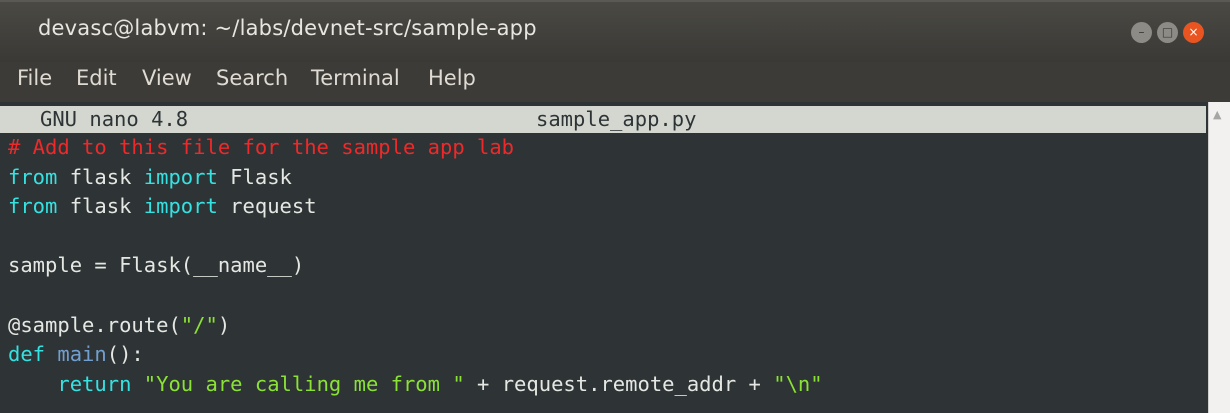 Image resolution: width=1230 pixels, height=413 pixels. What do you see at coordinates (224, 324) in the screenshot?
I see `code-token: )` at bounding box center [224, 324].